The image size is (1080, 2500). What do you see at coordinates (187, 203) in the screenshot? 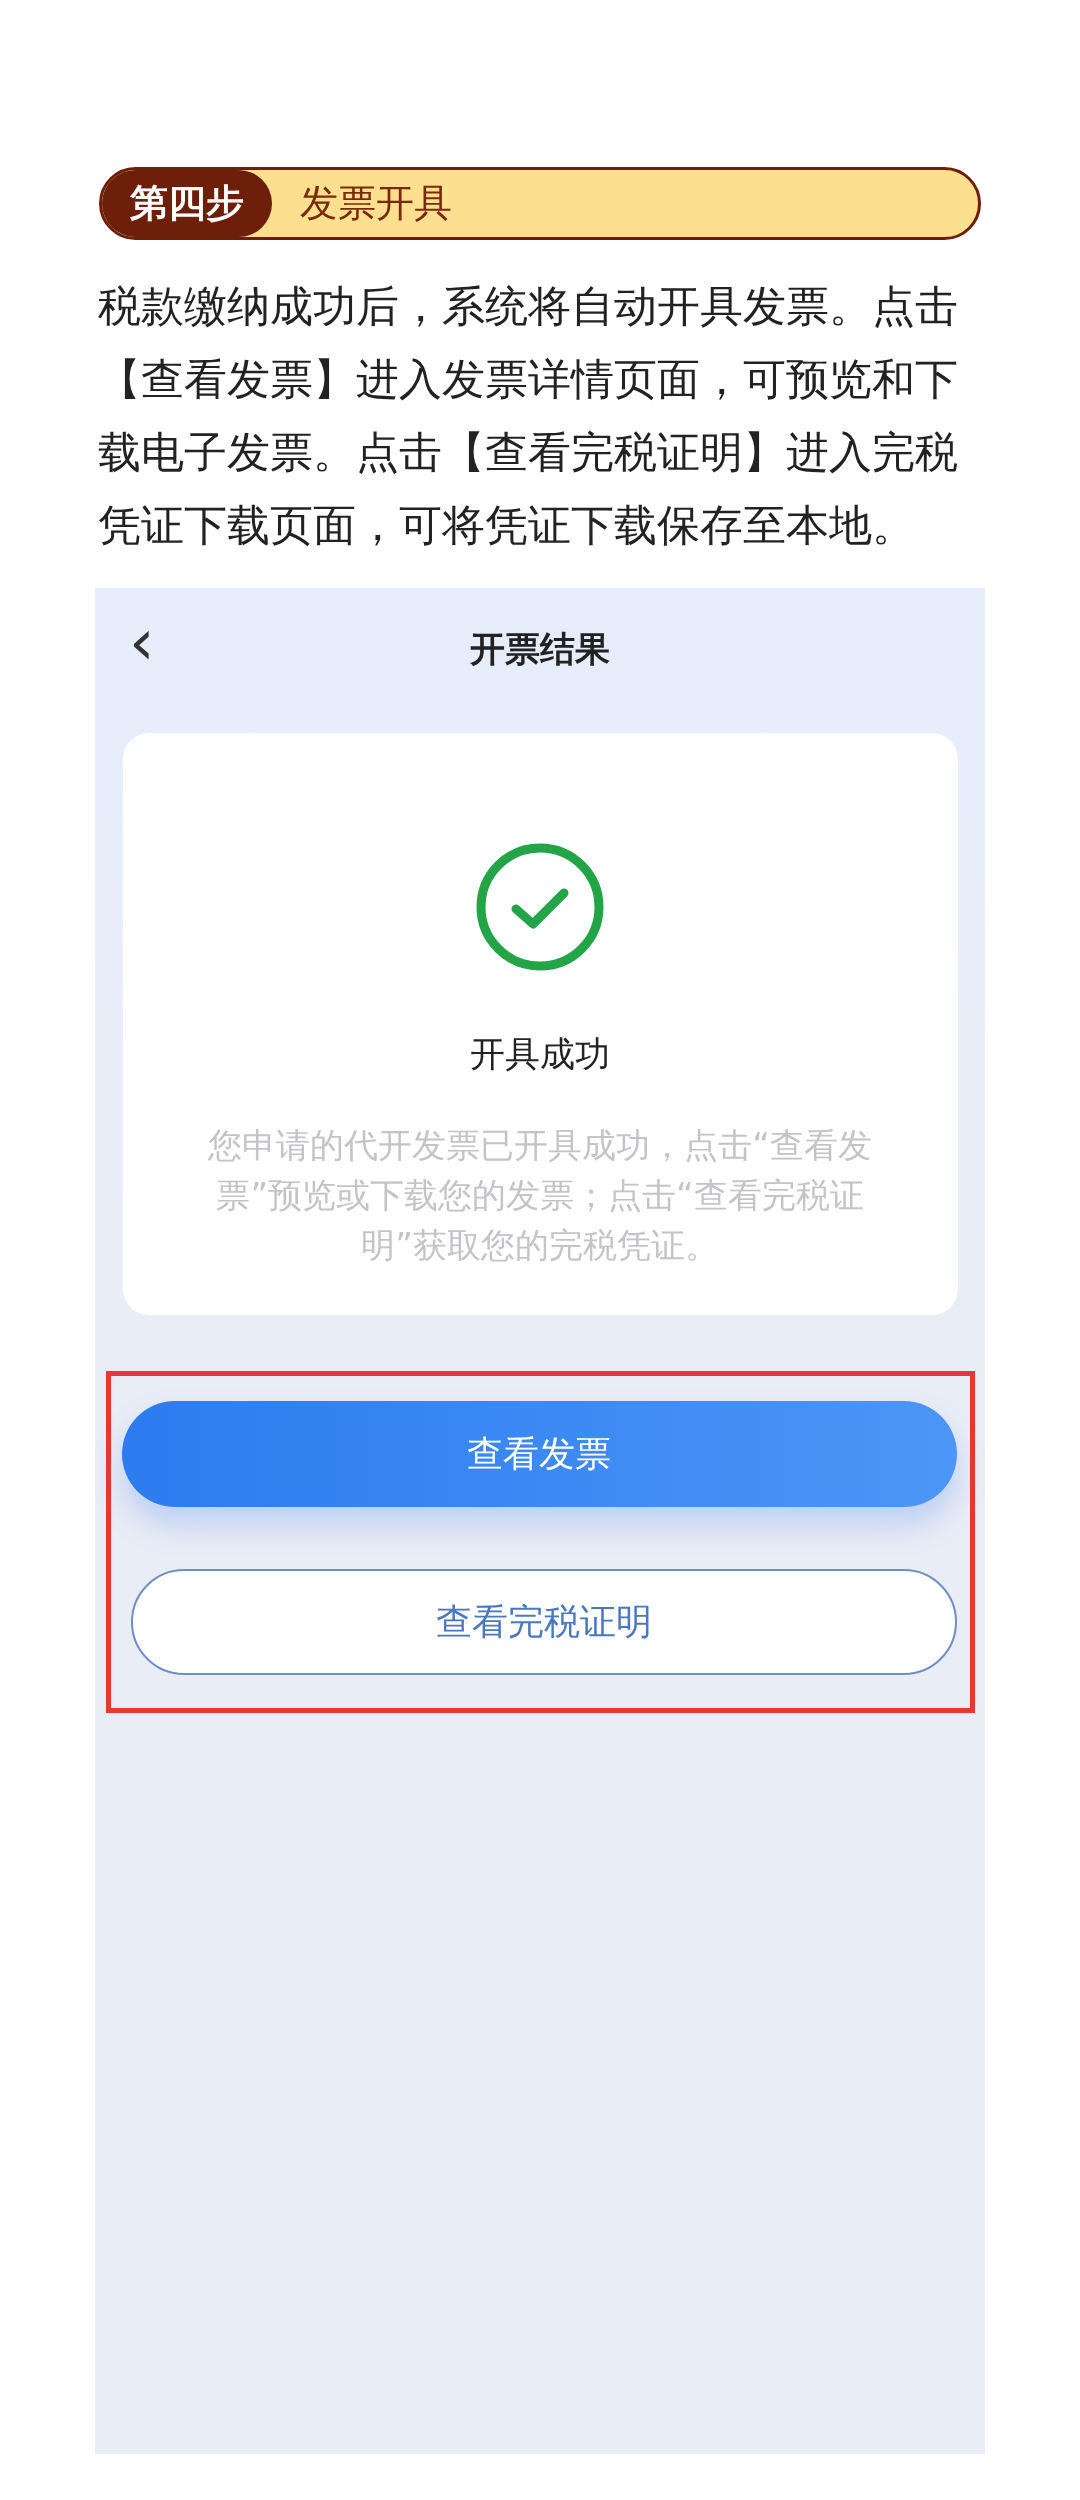
I see `step-badge: 第四步` at bounding box center [187, 203].